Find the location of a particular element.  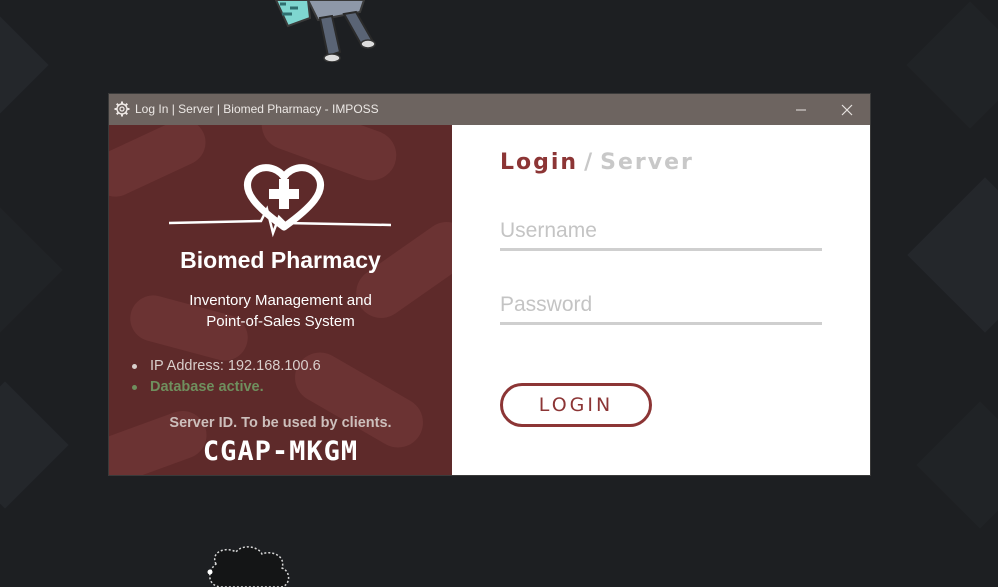

username-input is located at coordinates (661, 232).